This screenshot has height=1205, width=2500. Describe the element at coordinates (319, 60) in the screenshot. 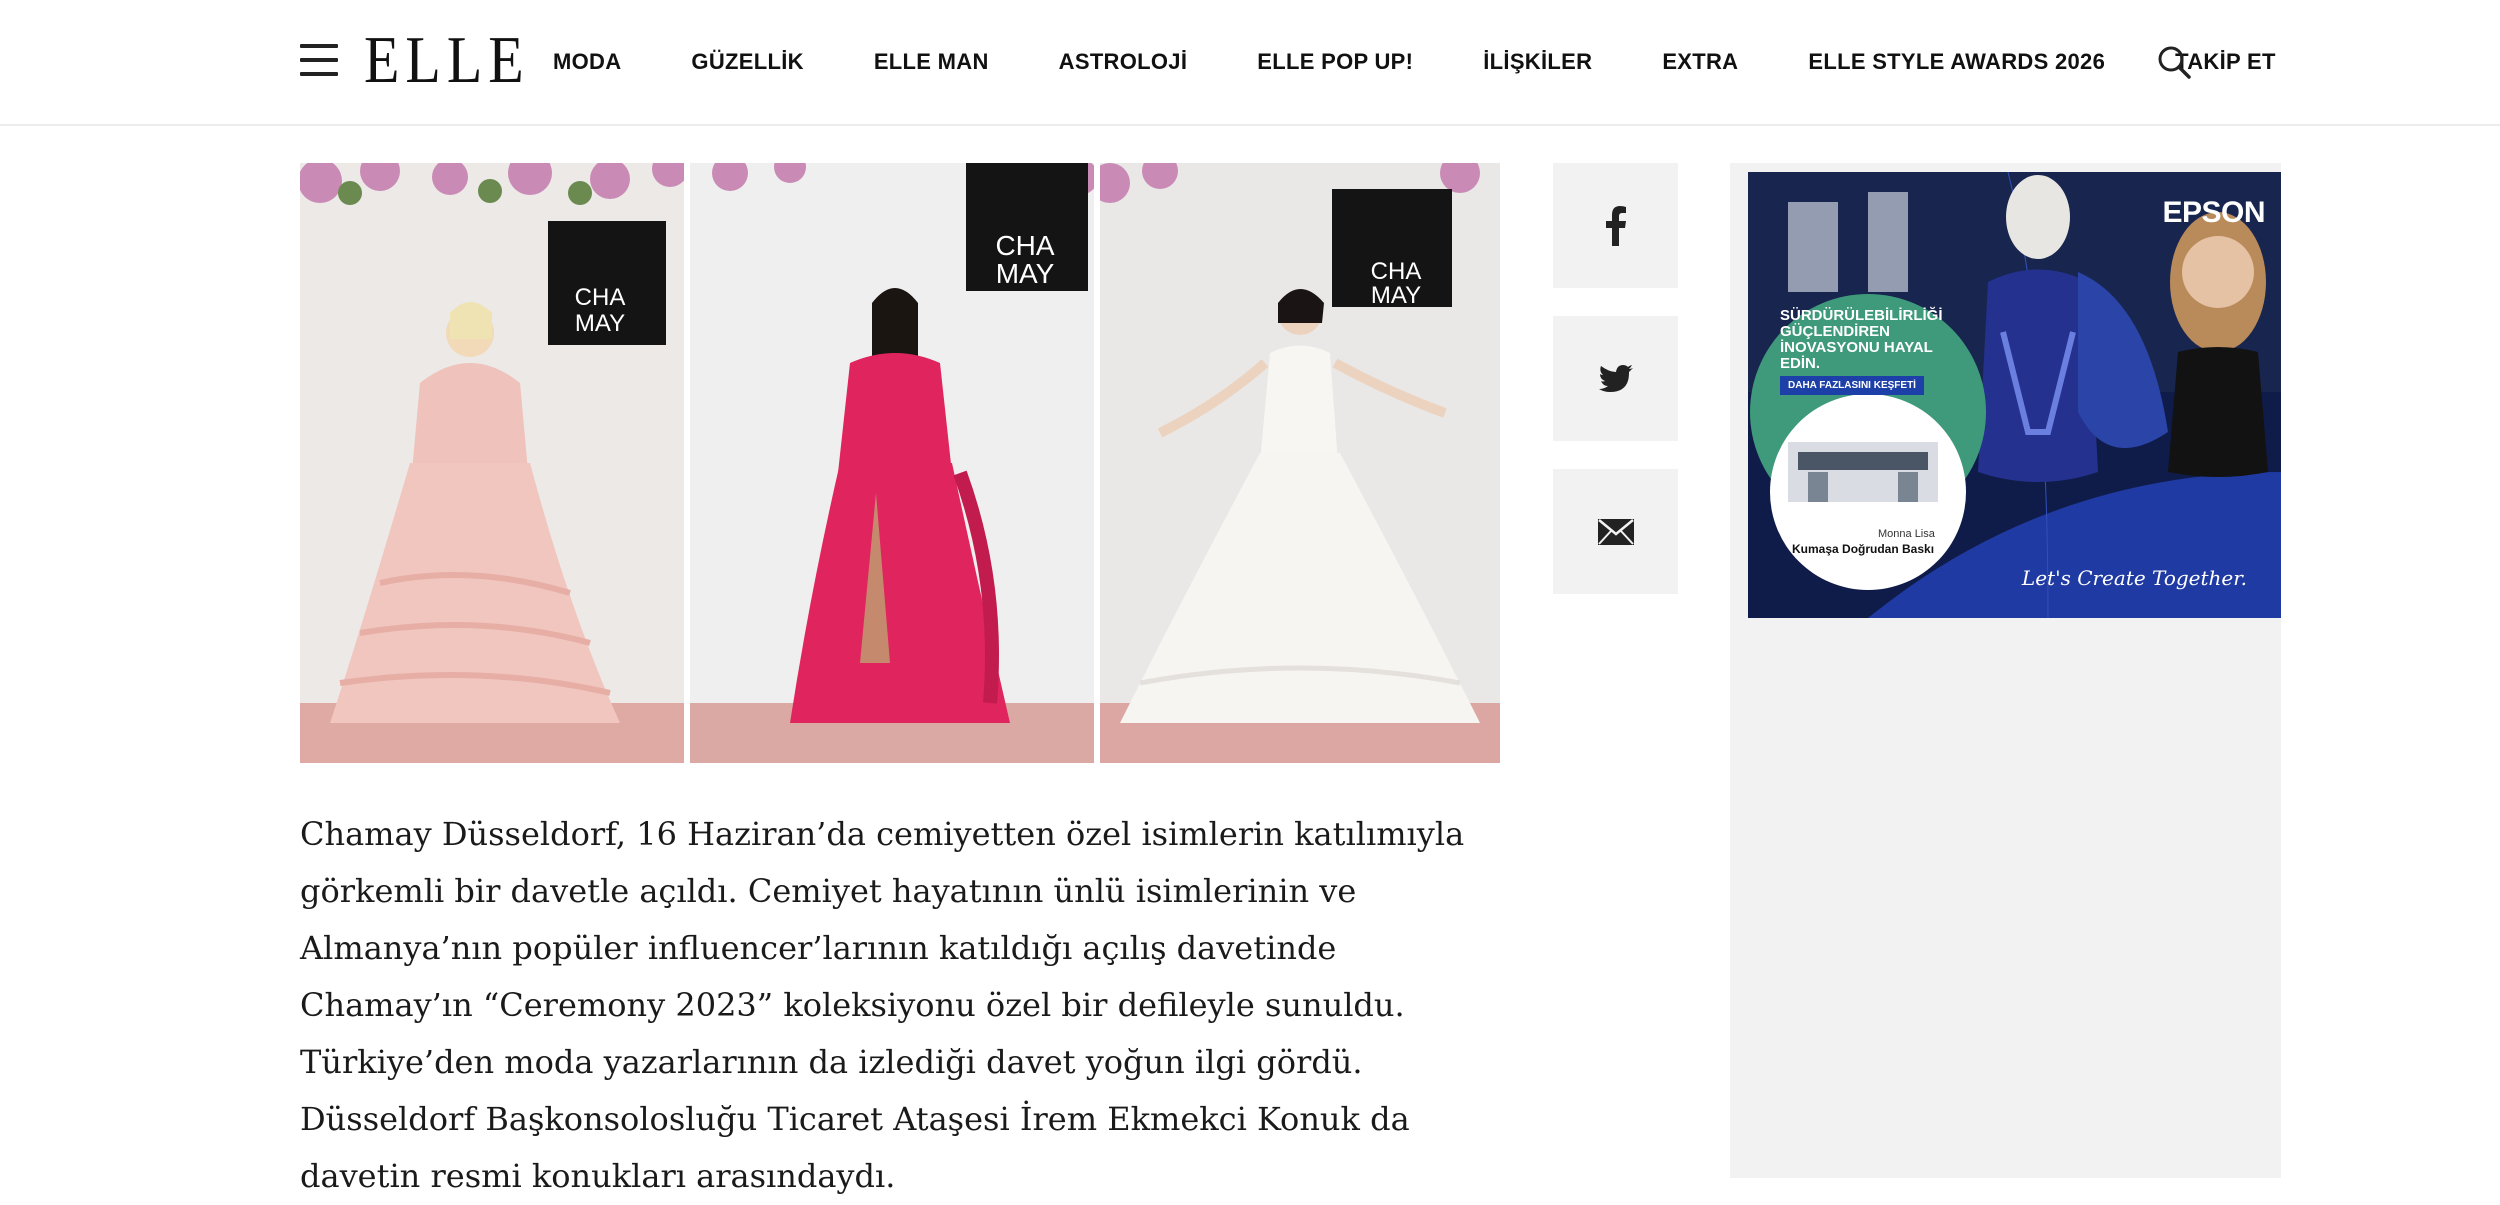

I see `menu-icon` at that location.